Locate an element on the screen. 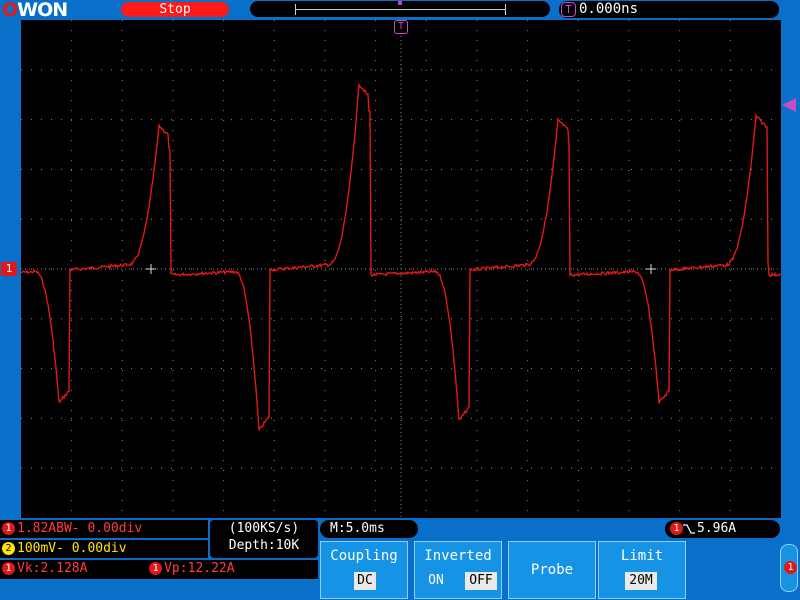 This screenshot has height=600, width=800. trigger-position-icon: T is located at coordinates (401, 27).